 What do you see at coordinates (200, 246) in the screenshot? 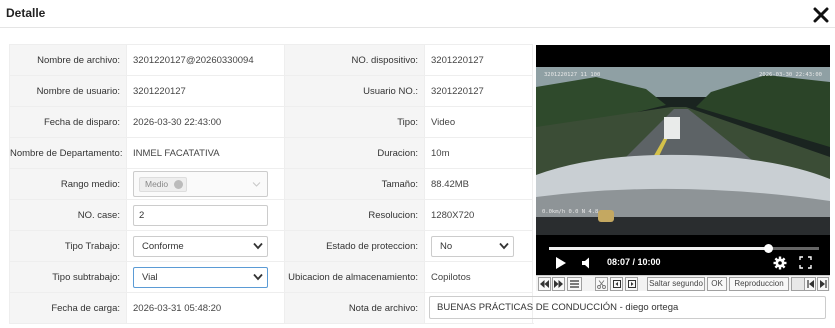
I see `tipo-trabajo-select: Conforme` at bounding box center [200, 246].